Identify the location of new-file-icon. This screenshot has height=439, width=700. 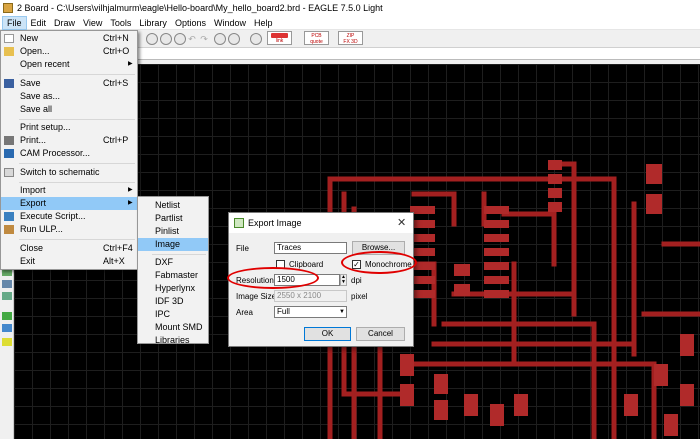
(9, 38).